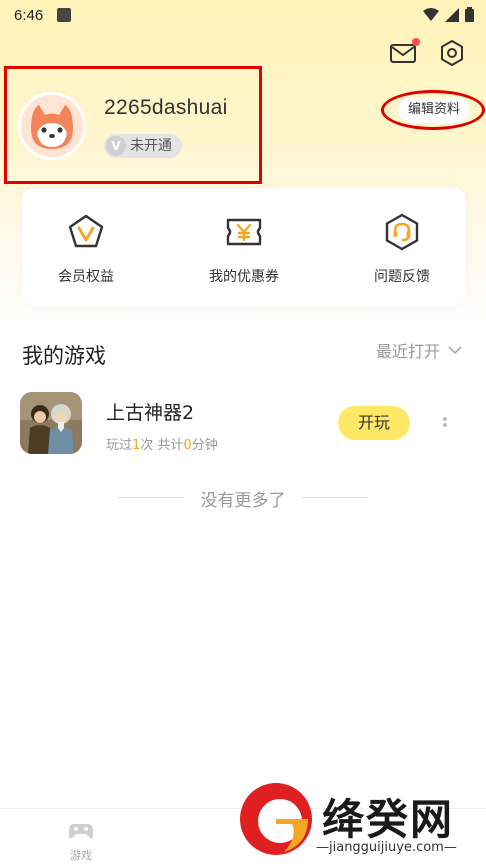 Image resolution: width=486 pixels, height=864 pixels. Describe the element at coordinates (374, 423) in the screenshot. I see `play-button: 开玩` at that location.